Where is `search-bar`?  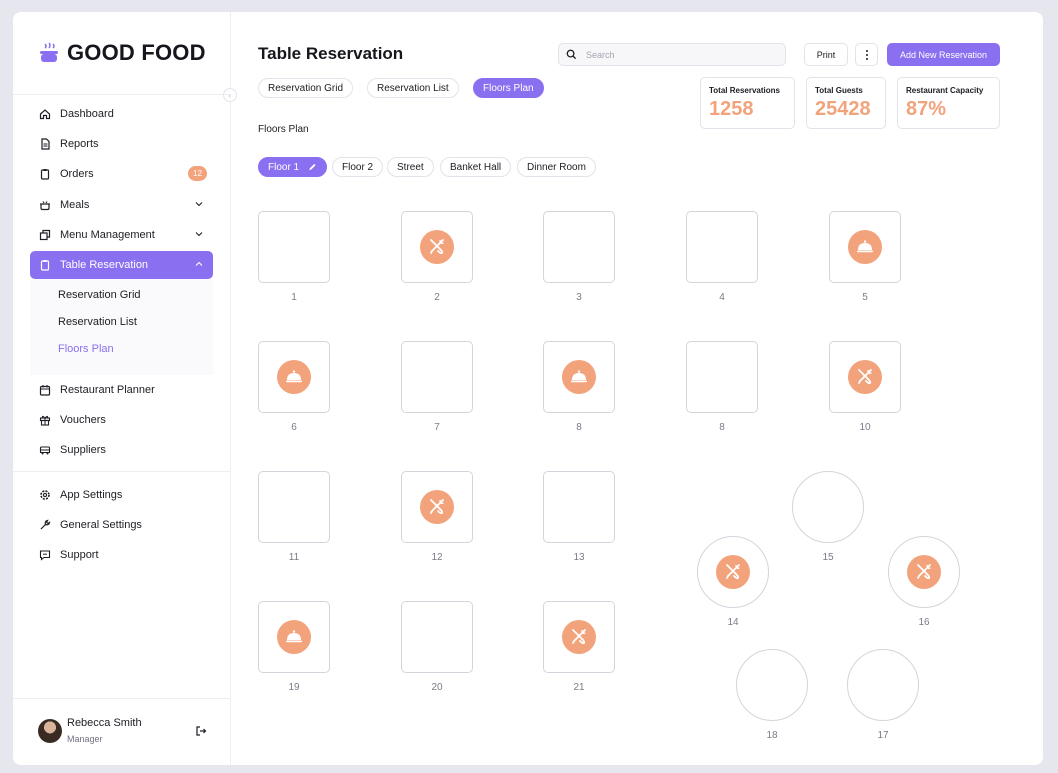
search-bar is located at coordinates (672, 54).